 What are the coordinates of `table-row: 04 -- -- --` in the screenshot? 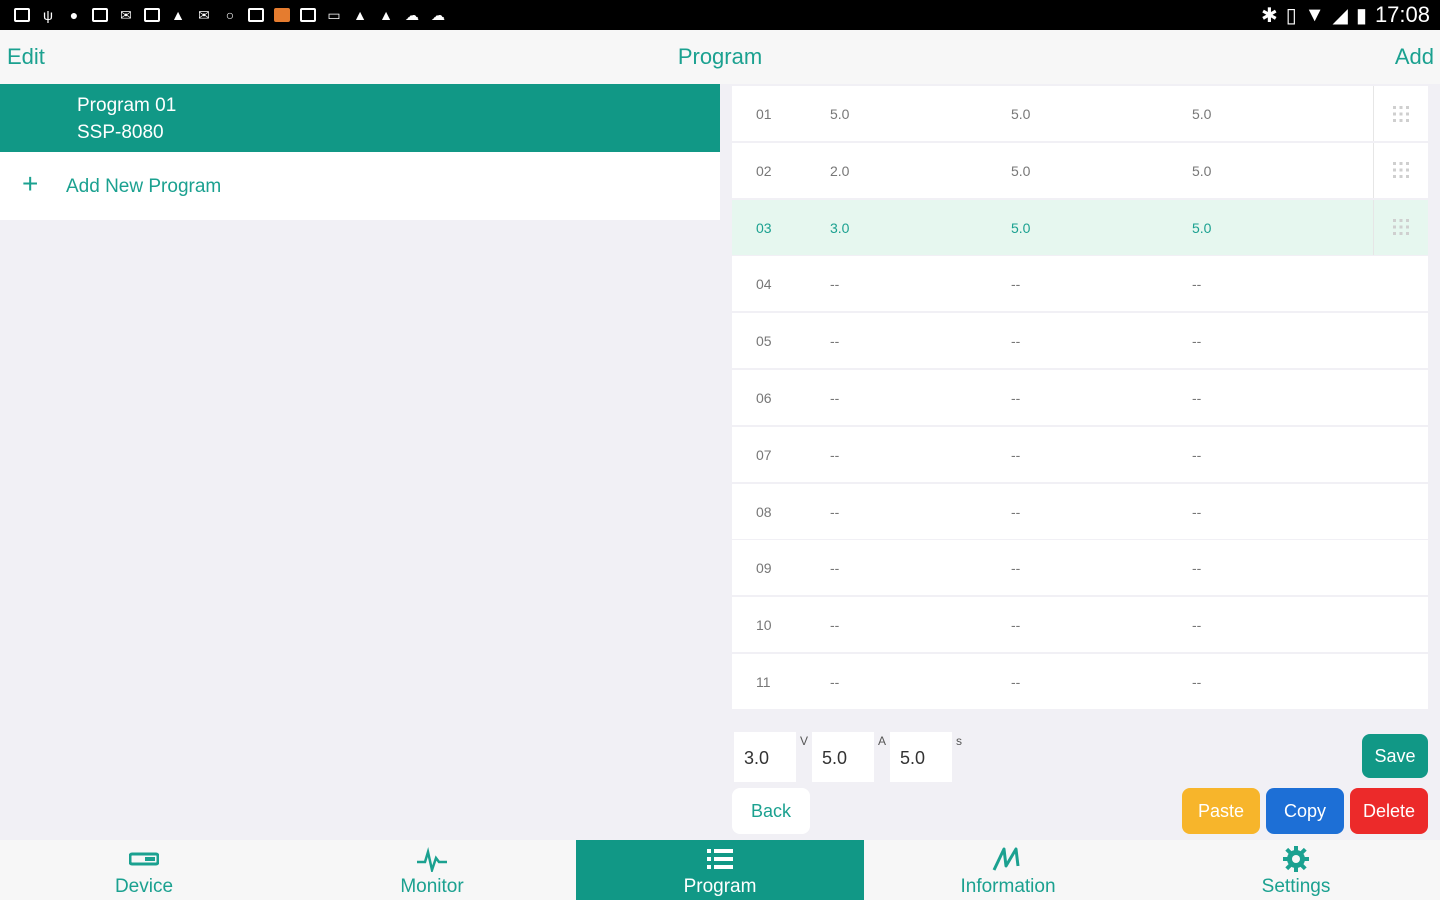 It's located at (1080, 284).